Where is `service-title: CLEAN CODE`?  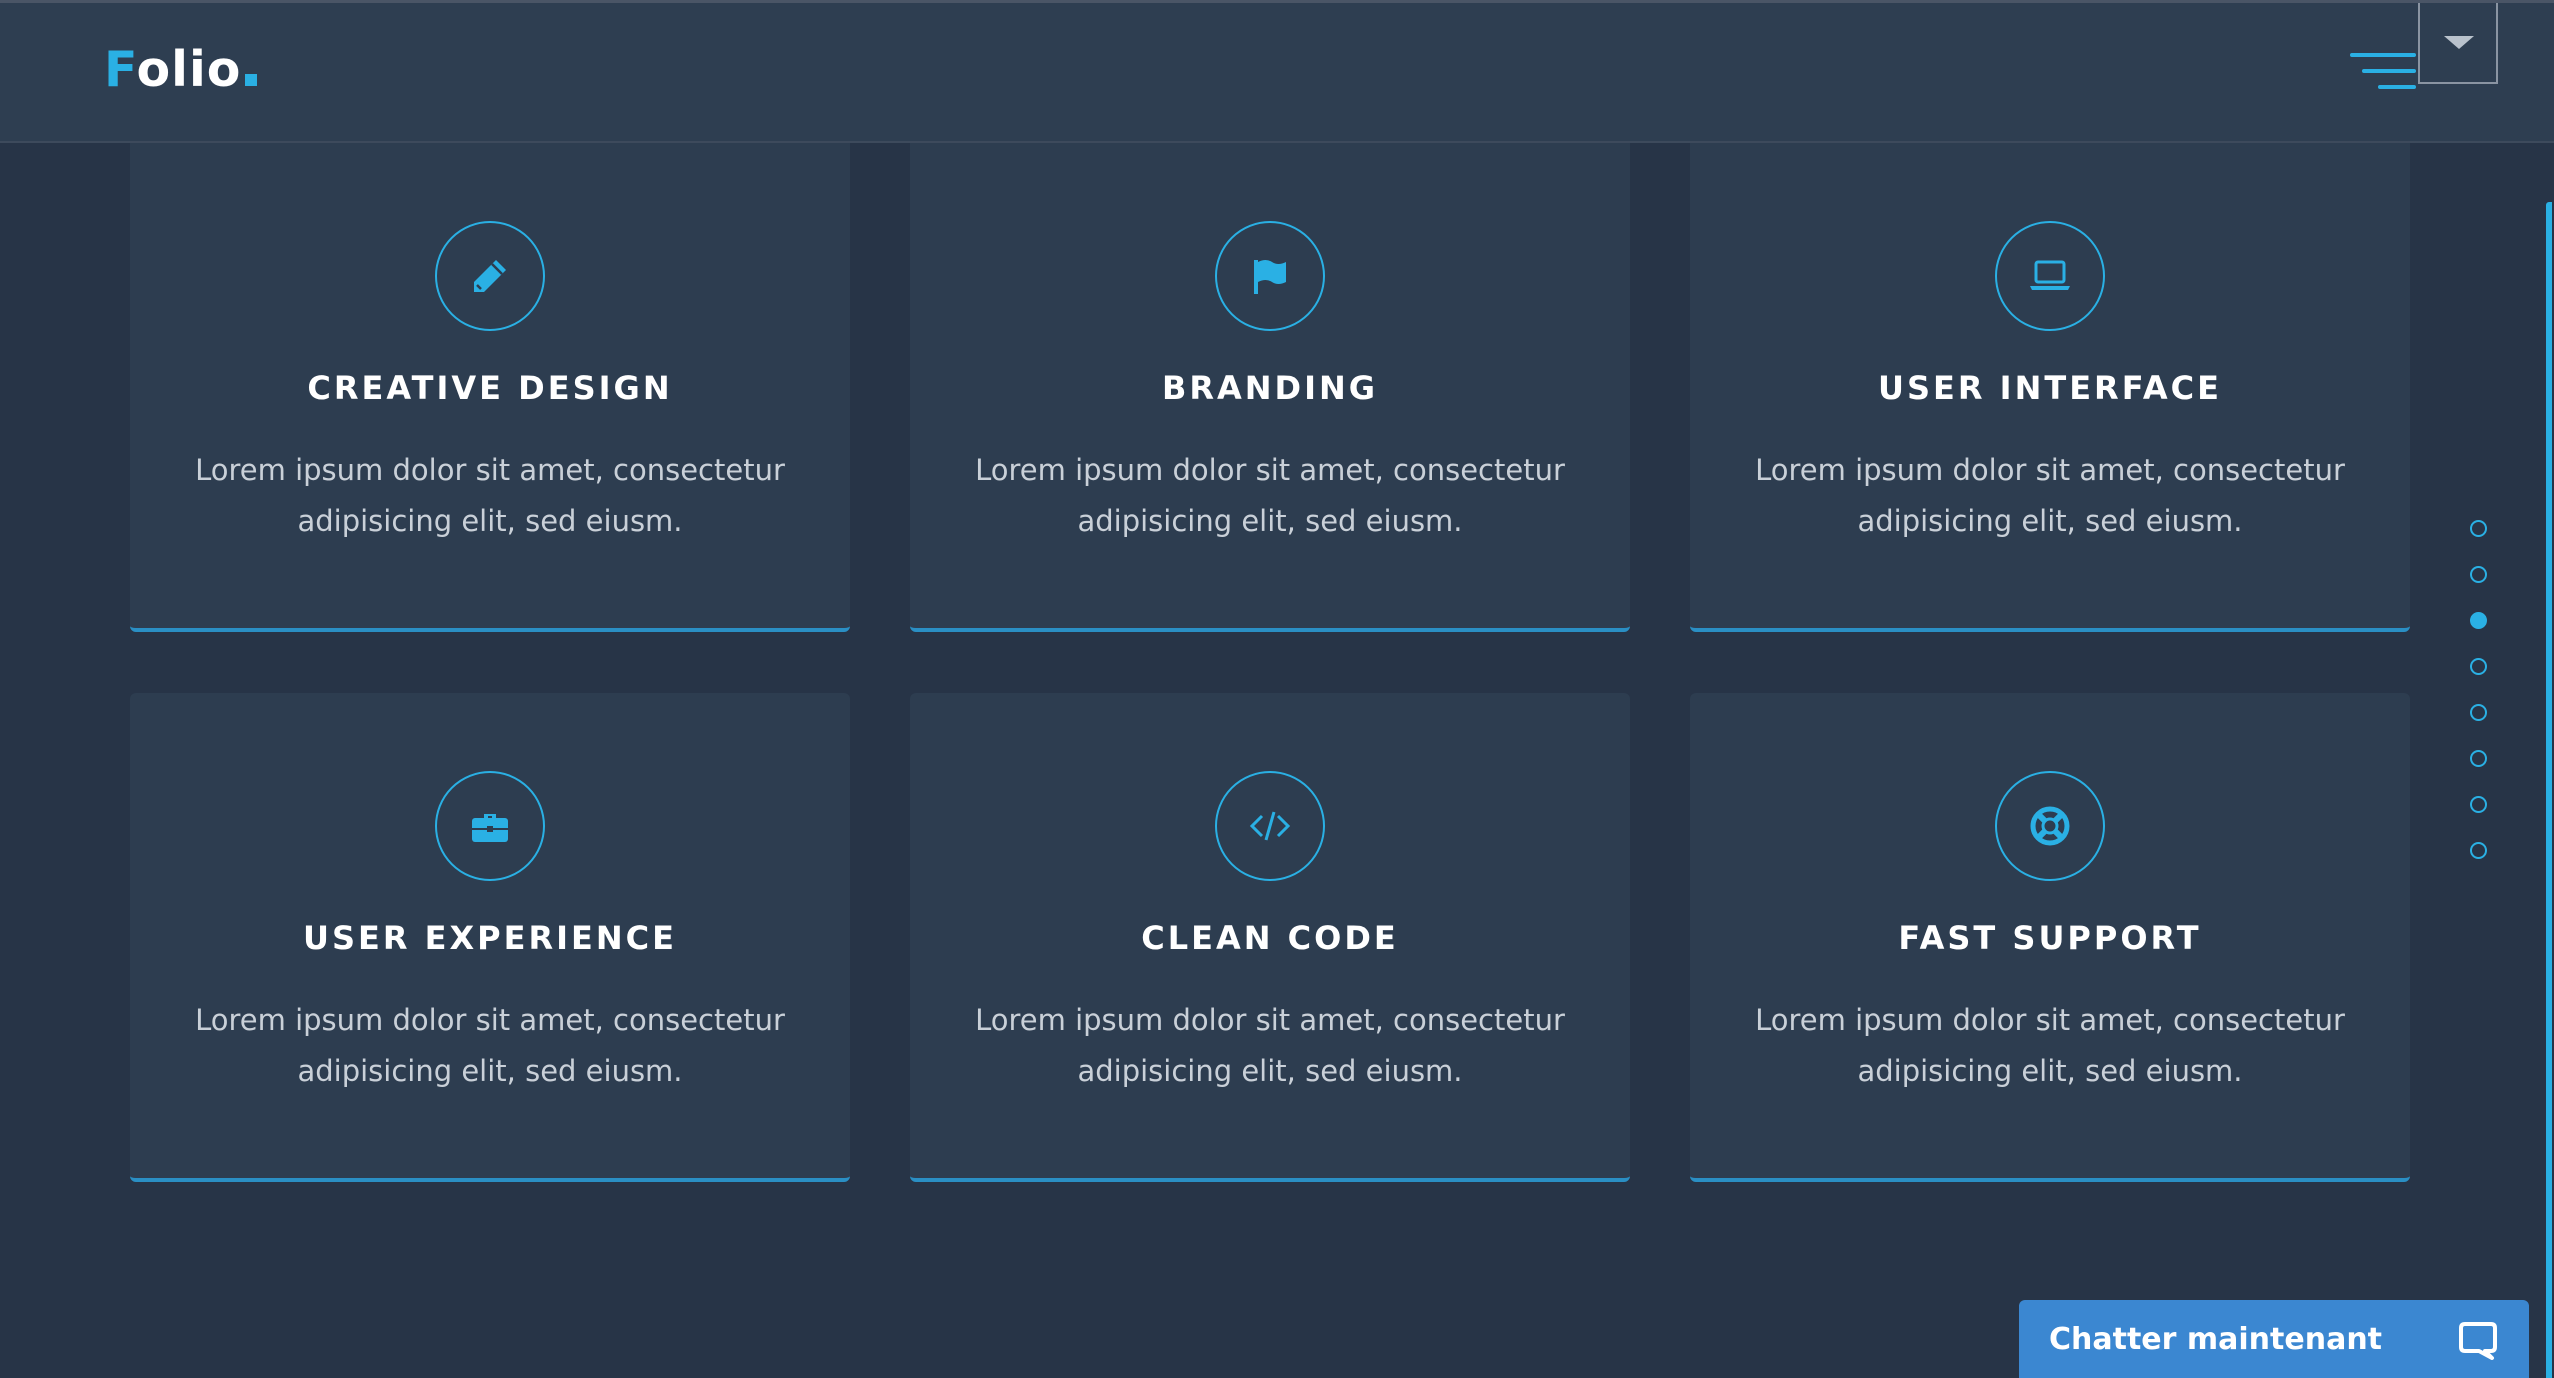
service-title: CLEAN CODE is located at coordinates (1270, 938).